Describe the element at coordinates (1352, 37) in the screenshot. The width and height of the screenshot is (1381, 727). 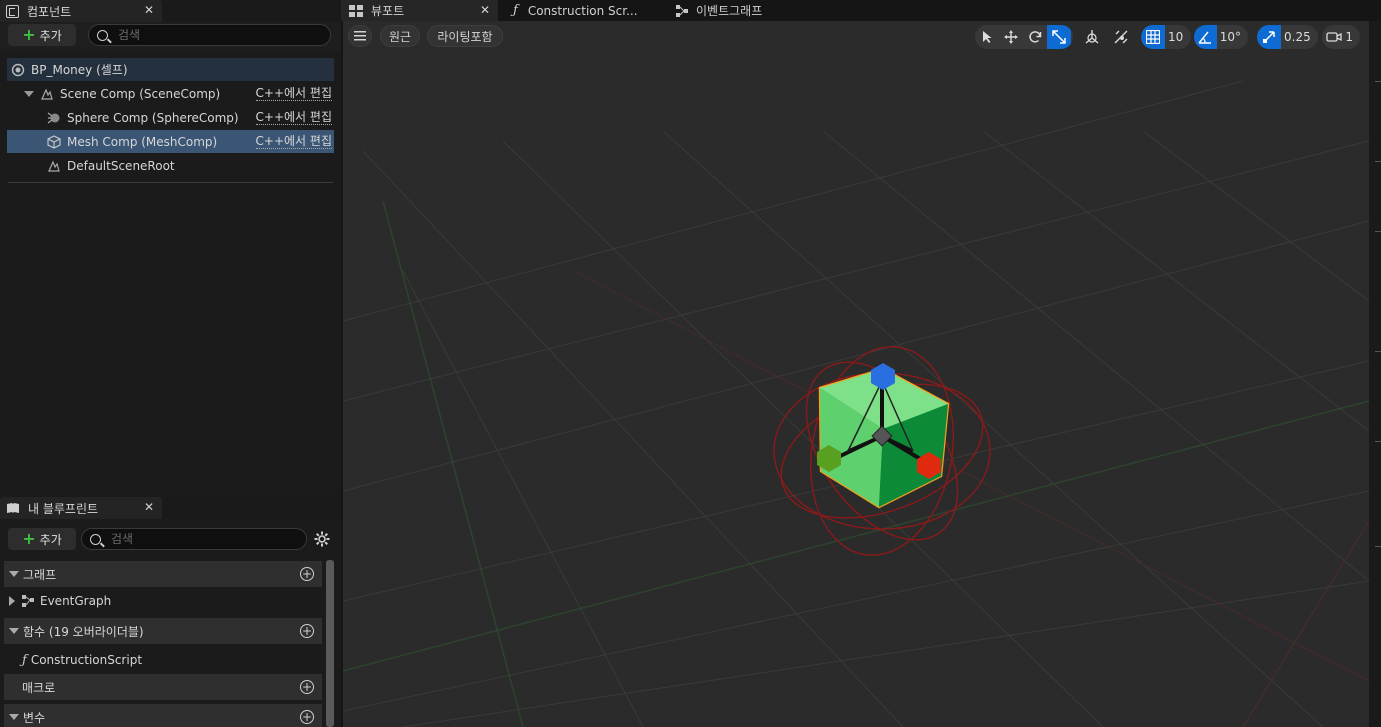
I see `camera-speed-value: 1` at that location.